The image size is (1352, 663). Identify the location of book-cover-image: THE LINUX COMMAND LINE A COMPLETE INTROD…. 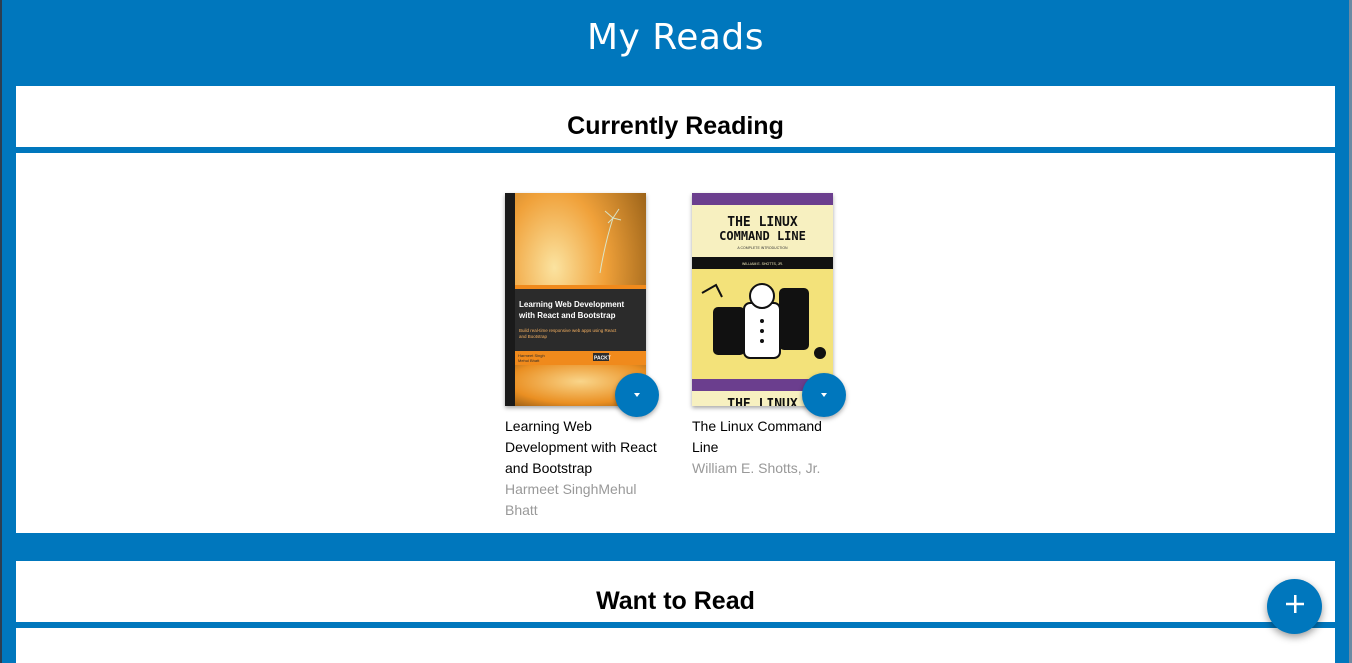
(762, 299).